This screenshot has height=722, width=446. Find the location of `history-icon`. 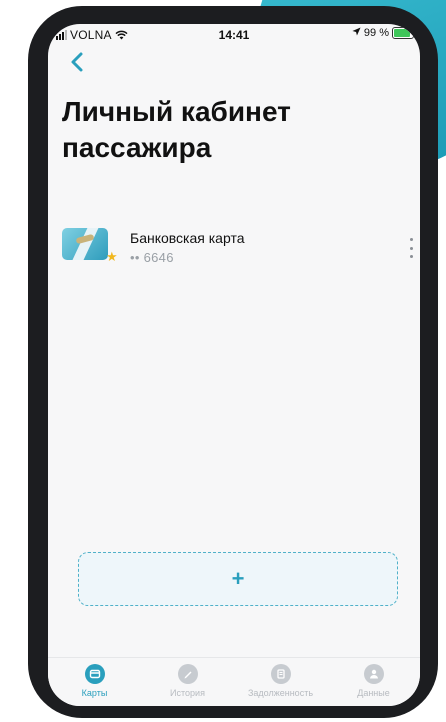

history-icon is located at coordinates (187, 674).